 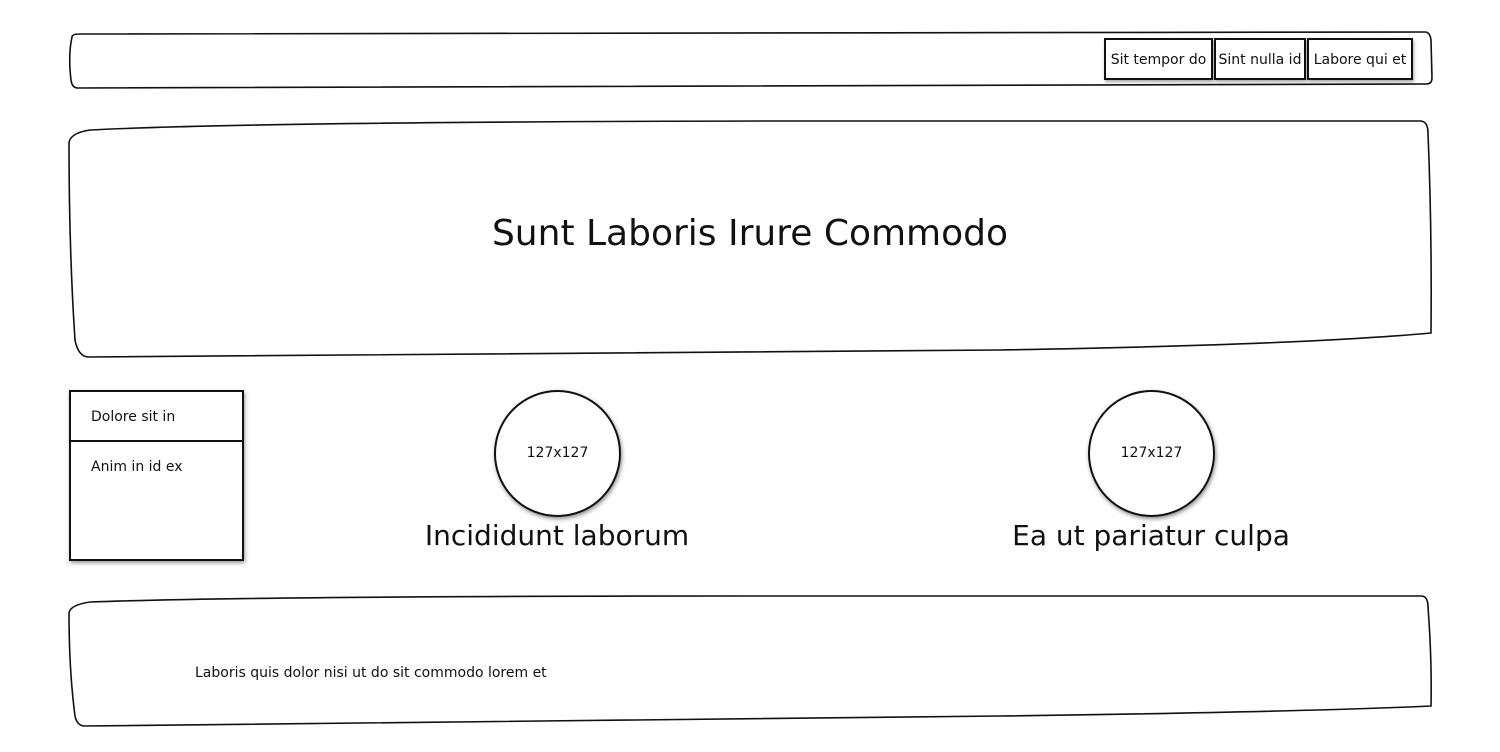 What do you see at coordinates (156, 467) in the screenshot?
I see `side-menu-item-anim-in-id-ex: Anim in id ex` at bounding box center [156, 467].